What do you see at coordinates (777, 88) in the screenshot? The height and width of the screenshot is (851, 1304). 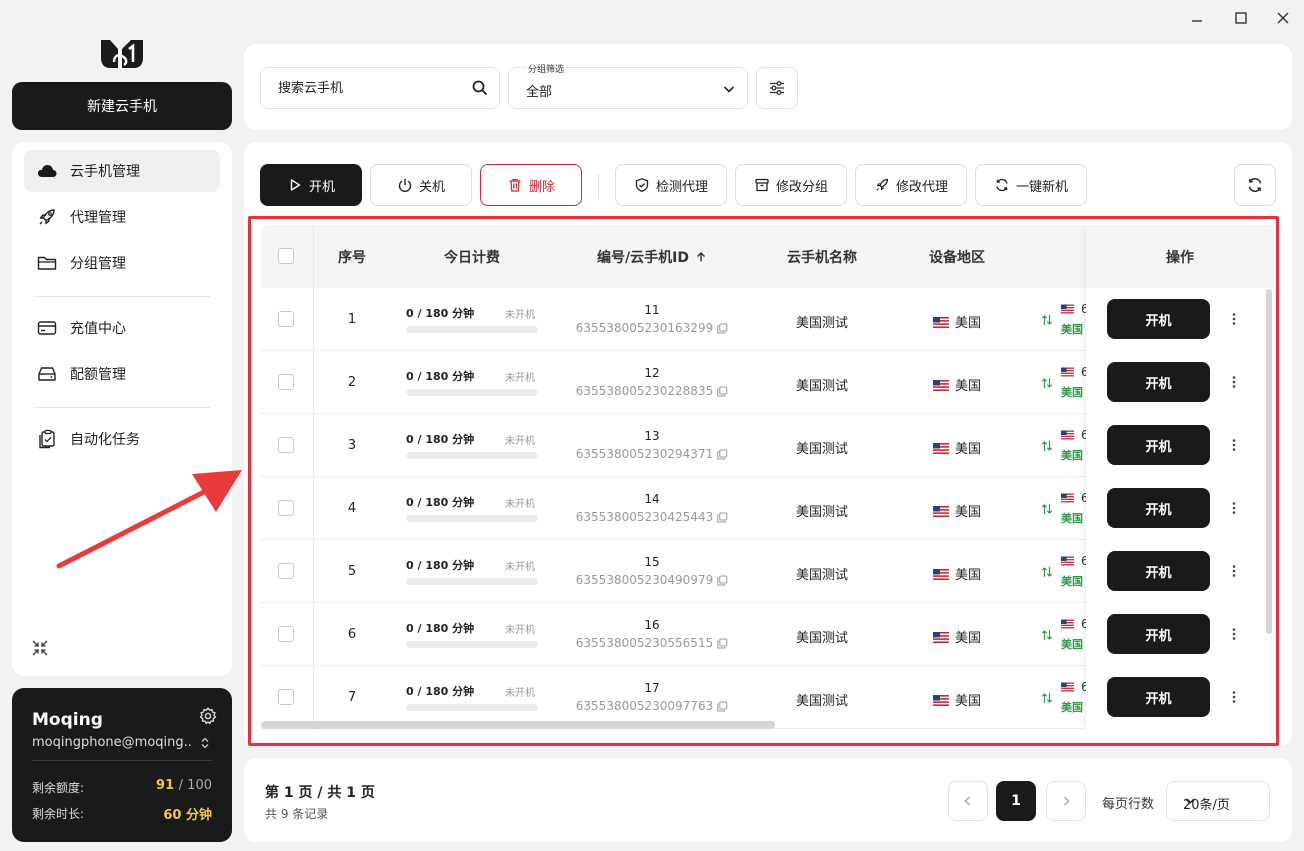 I see `advanced-filter-button` at bounding box center [777, 88].